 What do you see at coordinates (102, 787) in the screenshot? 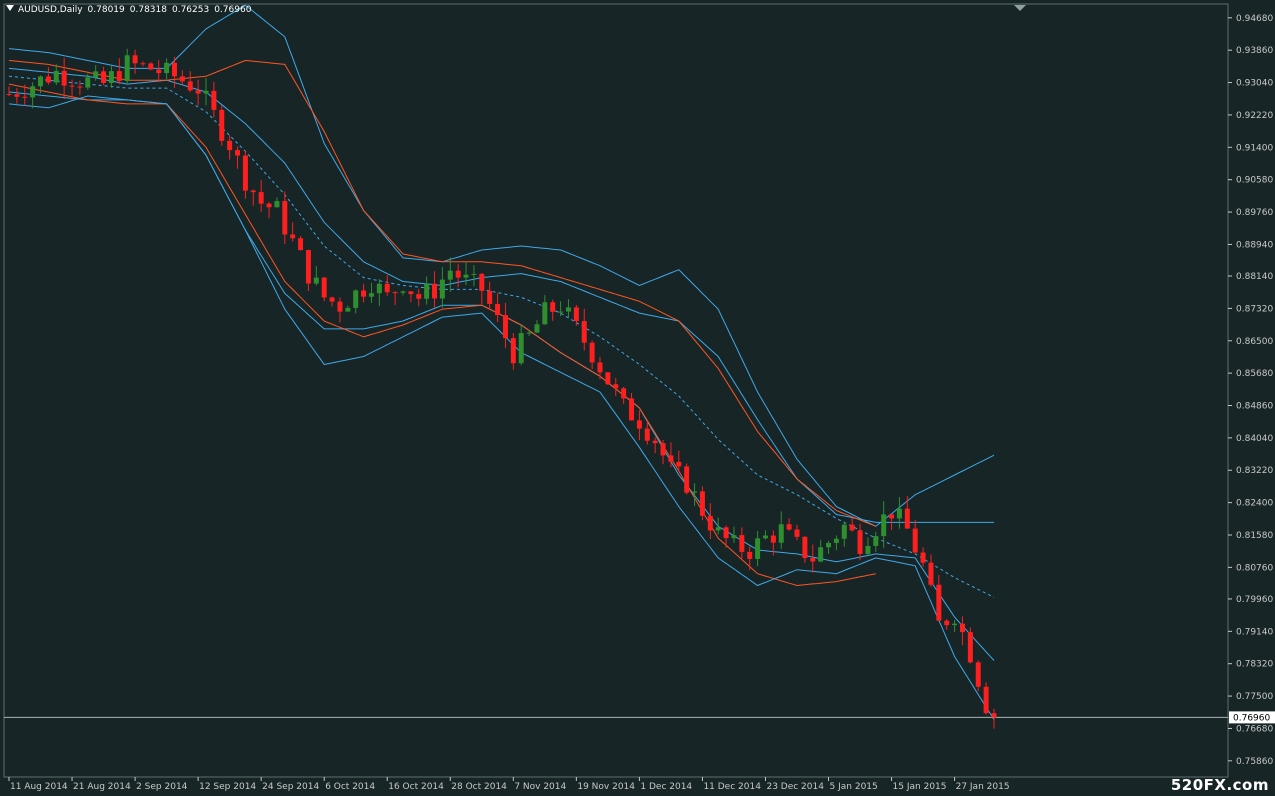
I see `x-tick-label: 21 Aug 2014` at bounding box center [102, 787].